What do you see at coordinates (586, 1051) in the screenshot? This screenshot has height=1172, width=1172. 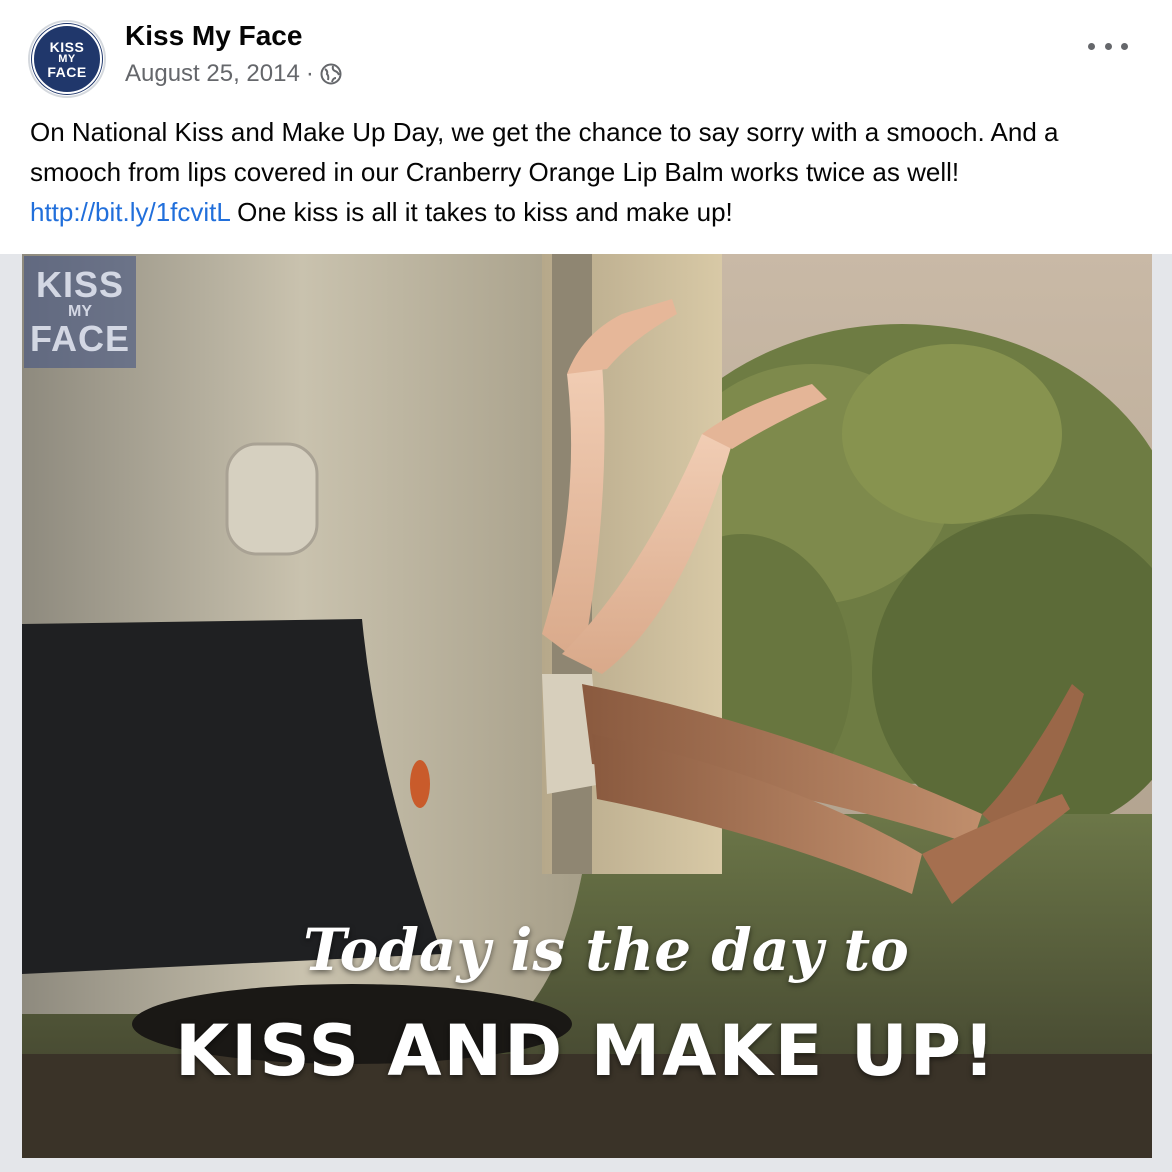 I see `photo-caption-headline: KISS AND MAKE UP!` at bounding box center [586, 1051].